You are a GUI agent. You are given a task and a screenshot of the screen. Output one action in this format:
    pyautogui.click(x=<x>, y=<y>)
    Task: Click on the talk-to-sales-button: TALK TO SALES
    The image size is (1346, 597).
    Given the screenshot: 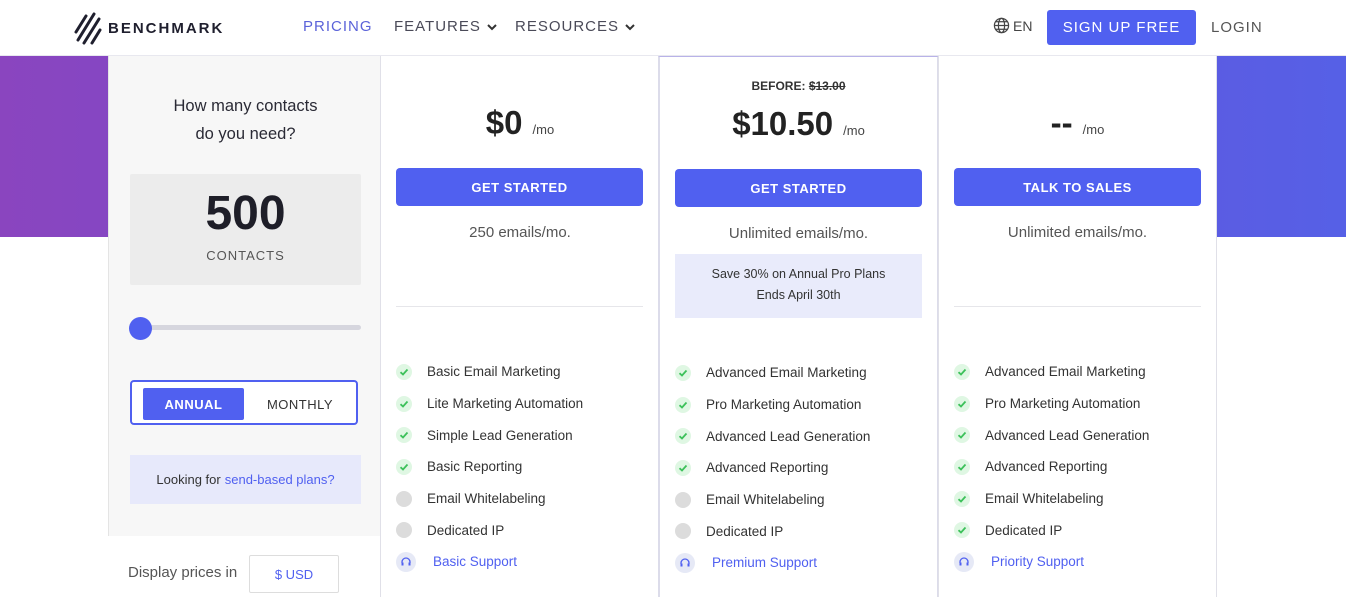 What is the action you would take?
    pyautogui.click(x=1077, y=187)
    